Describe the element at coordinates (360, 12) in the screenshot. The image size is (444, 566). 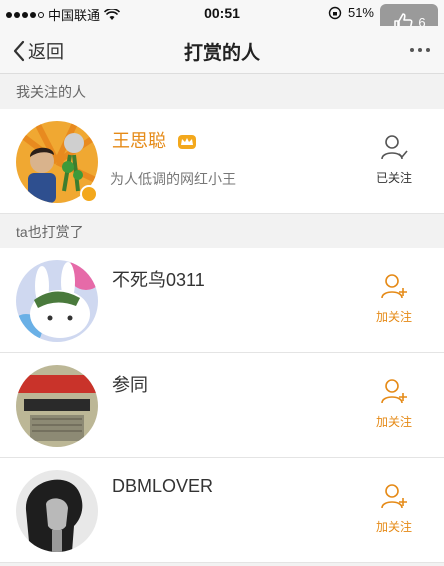
I see `battery-percent: 51%` at that location.